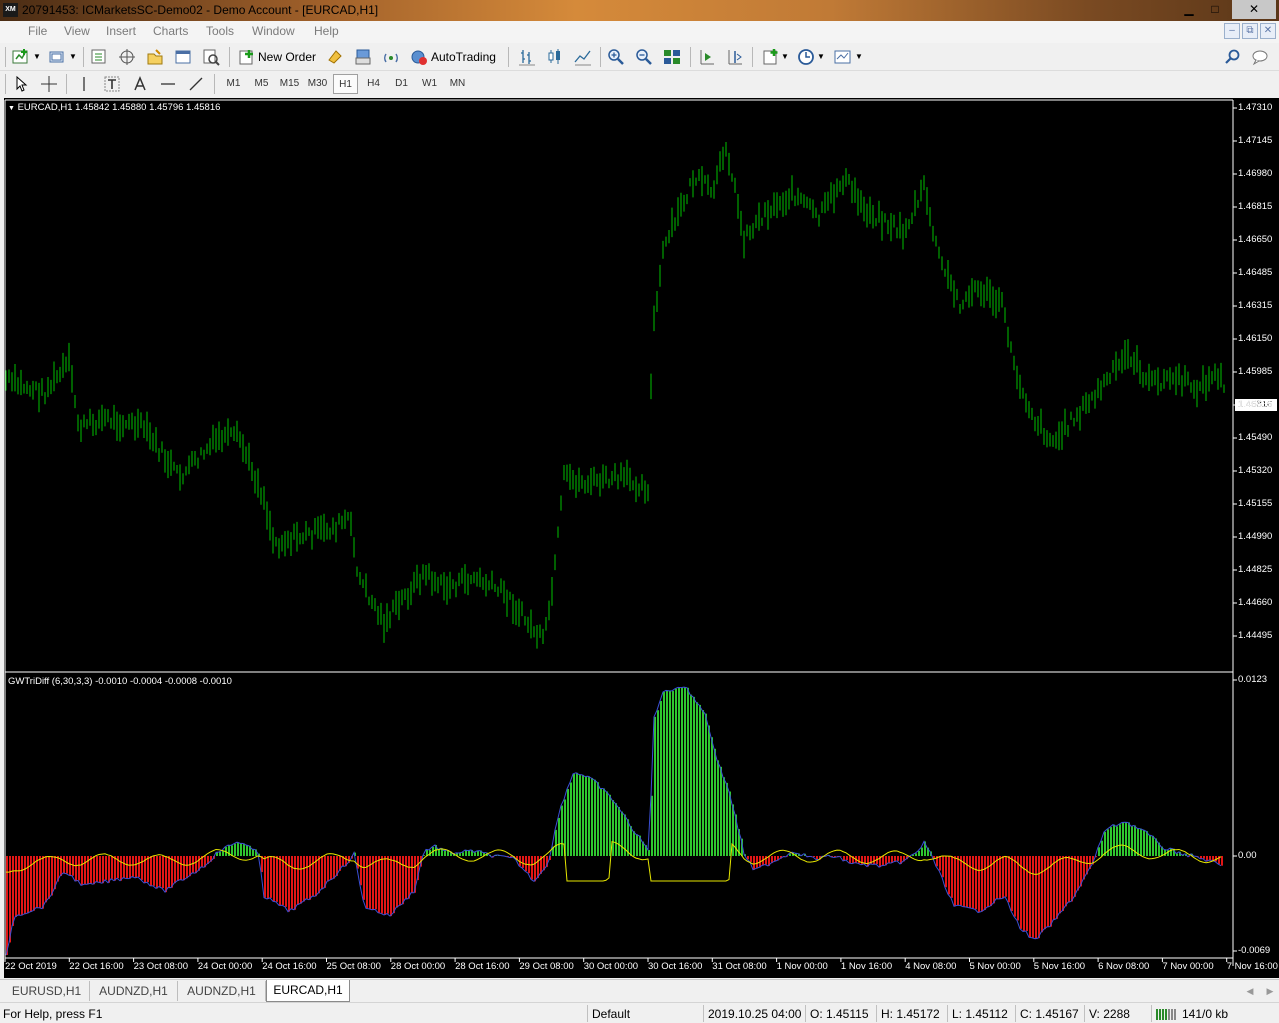 The height and width of the screenshot is (1023, 1279). I want to click on price-label: 1.46315, so click(1255, 305).